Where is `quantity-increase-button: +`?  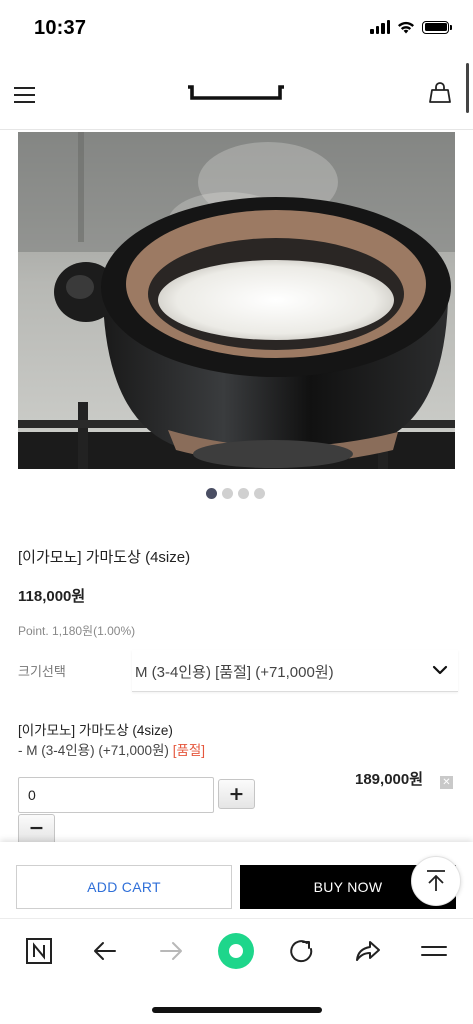
quantity-increase-button: + is located at coordinates (236, 794).